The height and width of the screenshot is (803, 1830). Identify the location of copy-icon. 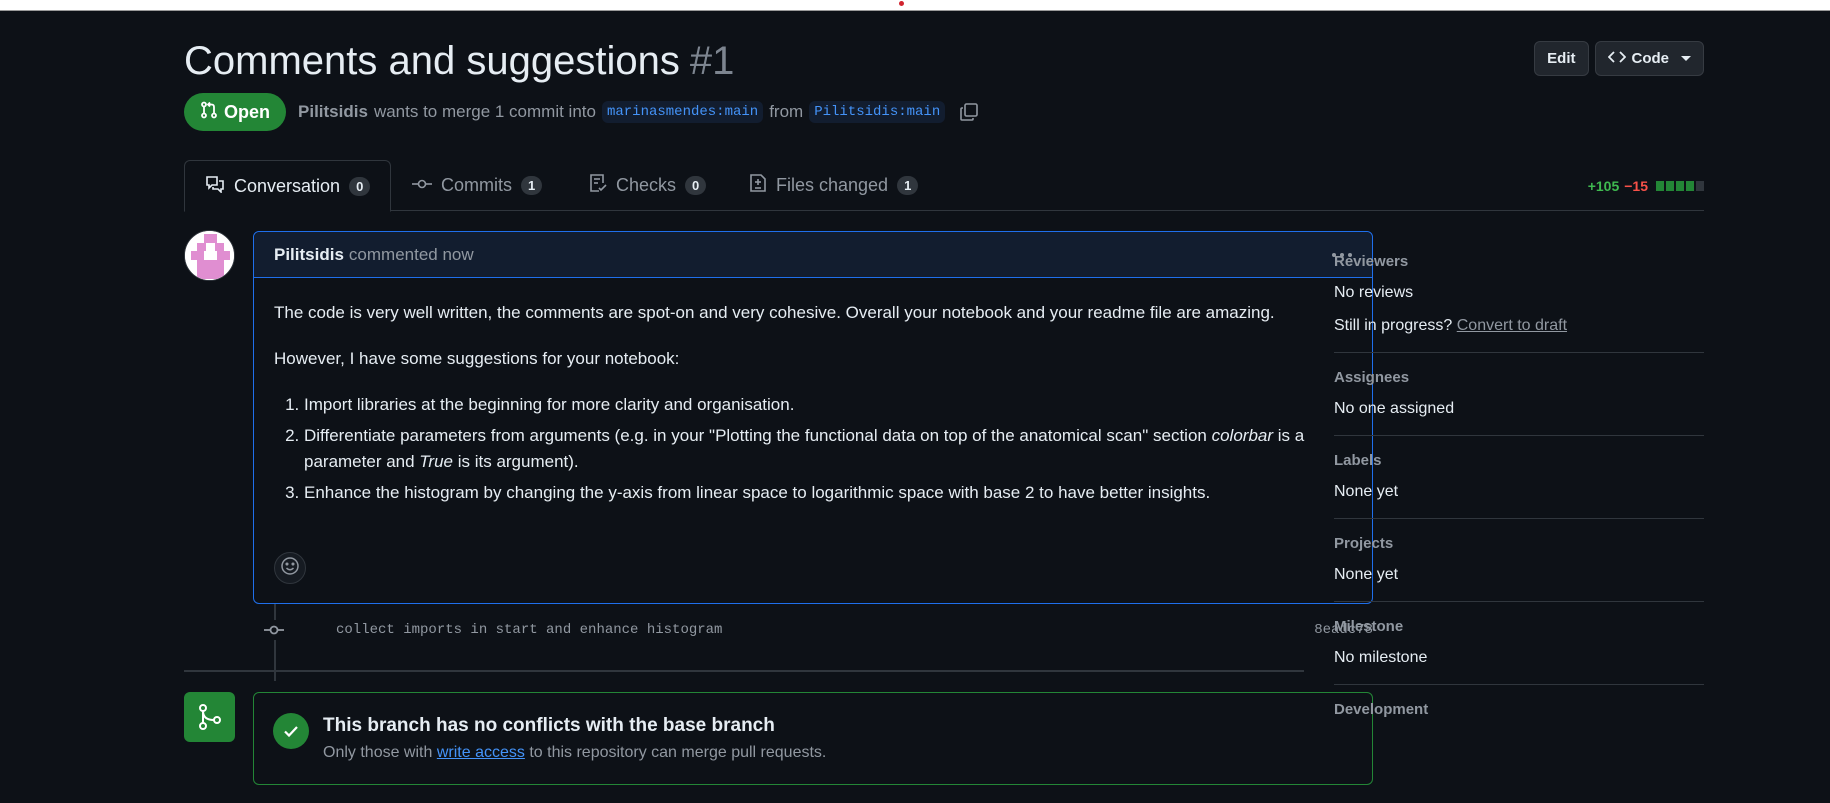
(969, 112).